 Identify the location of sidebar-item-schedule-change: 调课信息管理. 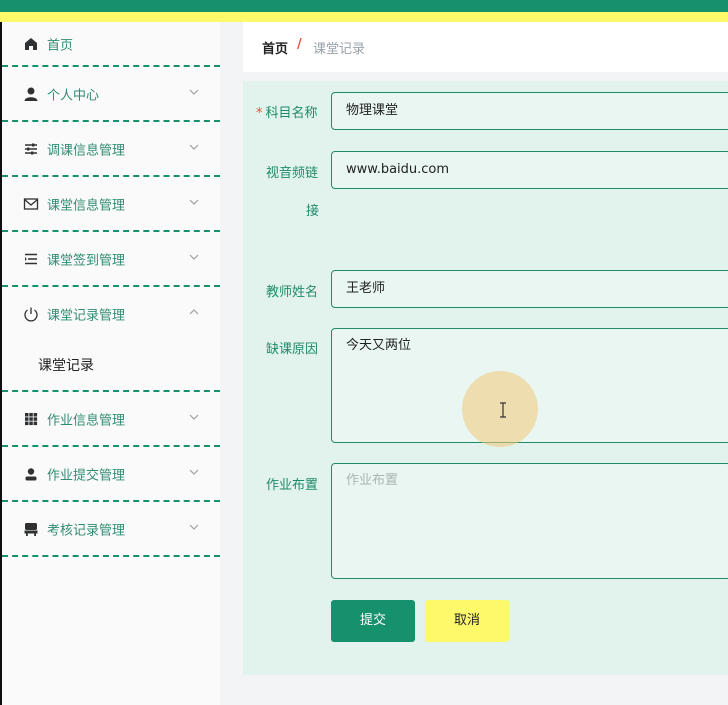
(111, 149).